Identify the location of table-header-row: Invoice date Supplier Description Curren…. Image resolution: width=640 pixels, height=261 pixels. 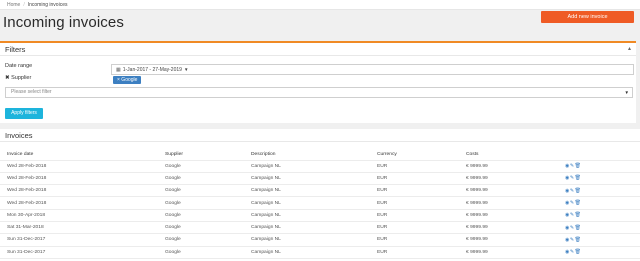
(320, 155).